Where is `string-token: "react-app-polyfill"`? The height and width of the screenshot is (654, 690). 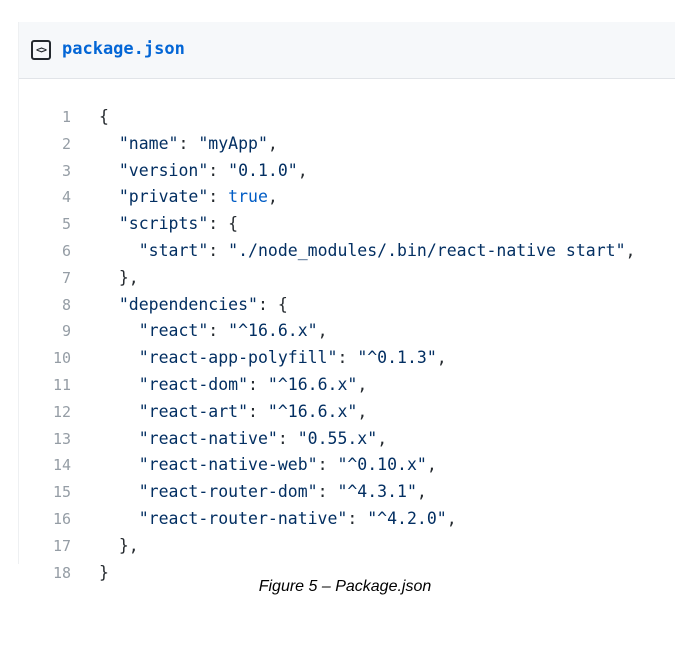 string-token: "react-app-polyfill" is located at coordinates (238, 358).